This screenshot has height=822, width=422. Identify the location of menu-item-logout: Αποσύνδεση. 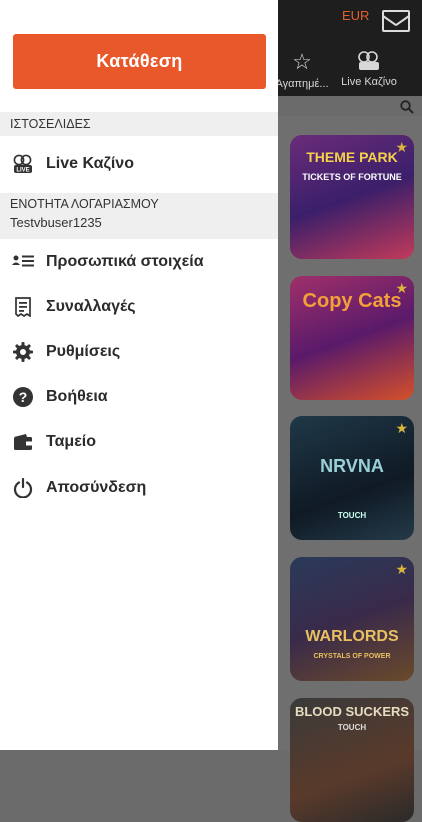
(139, 488).